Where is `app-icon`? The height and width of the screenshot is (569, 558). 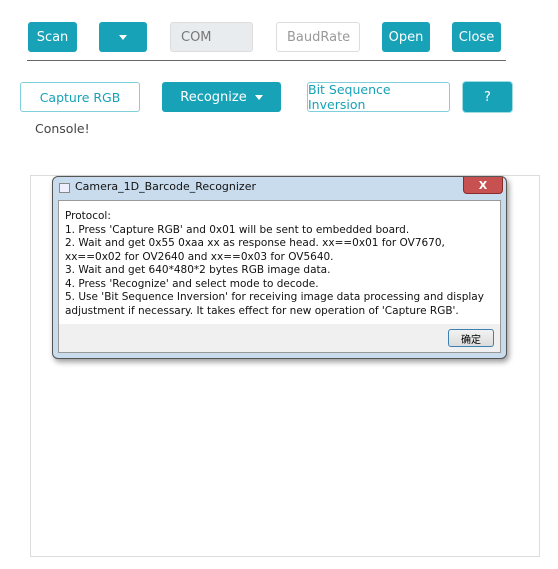 app-icon is located at coordinates (64, 188).